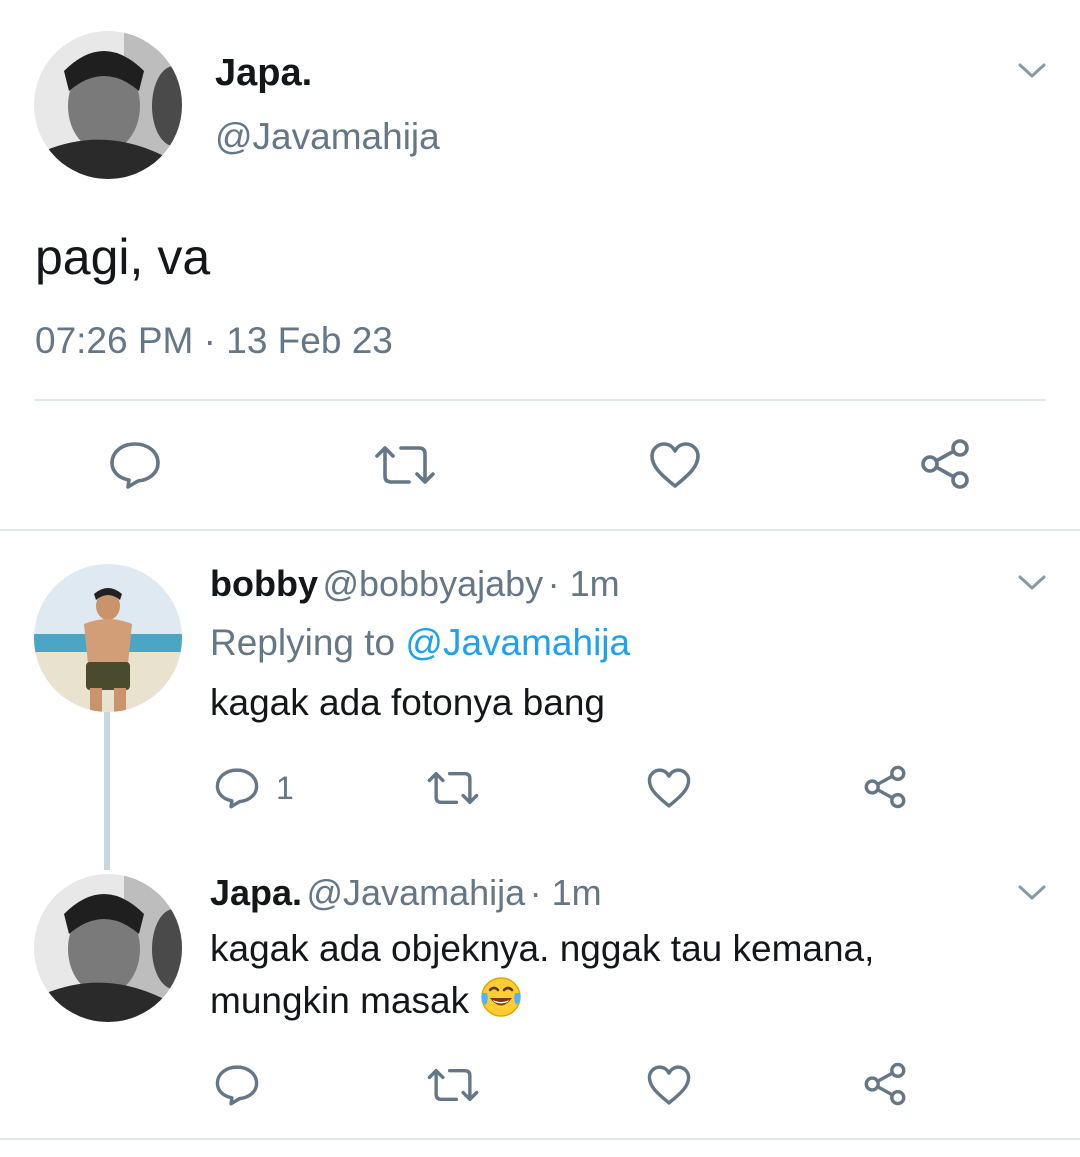 The width and height of the screenshot is (1080, 1157). I want to click on reply-author-handle: @bobbyajaby, so click(432, 583).